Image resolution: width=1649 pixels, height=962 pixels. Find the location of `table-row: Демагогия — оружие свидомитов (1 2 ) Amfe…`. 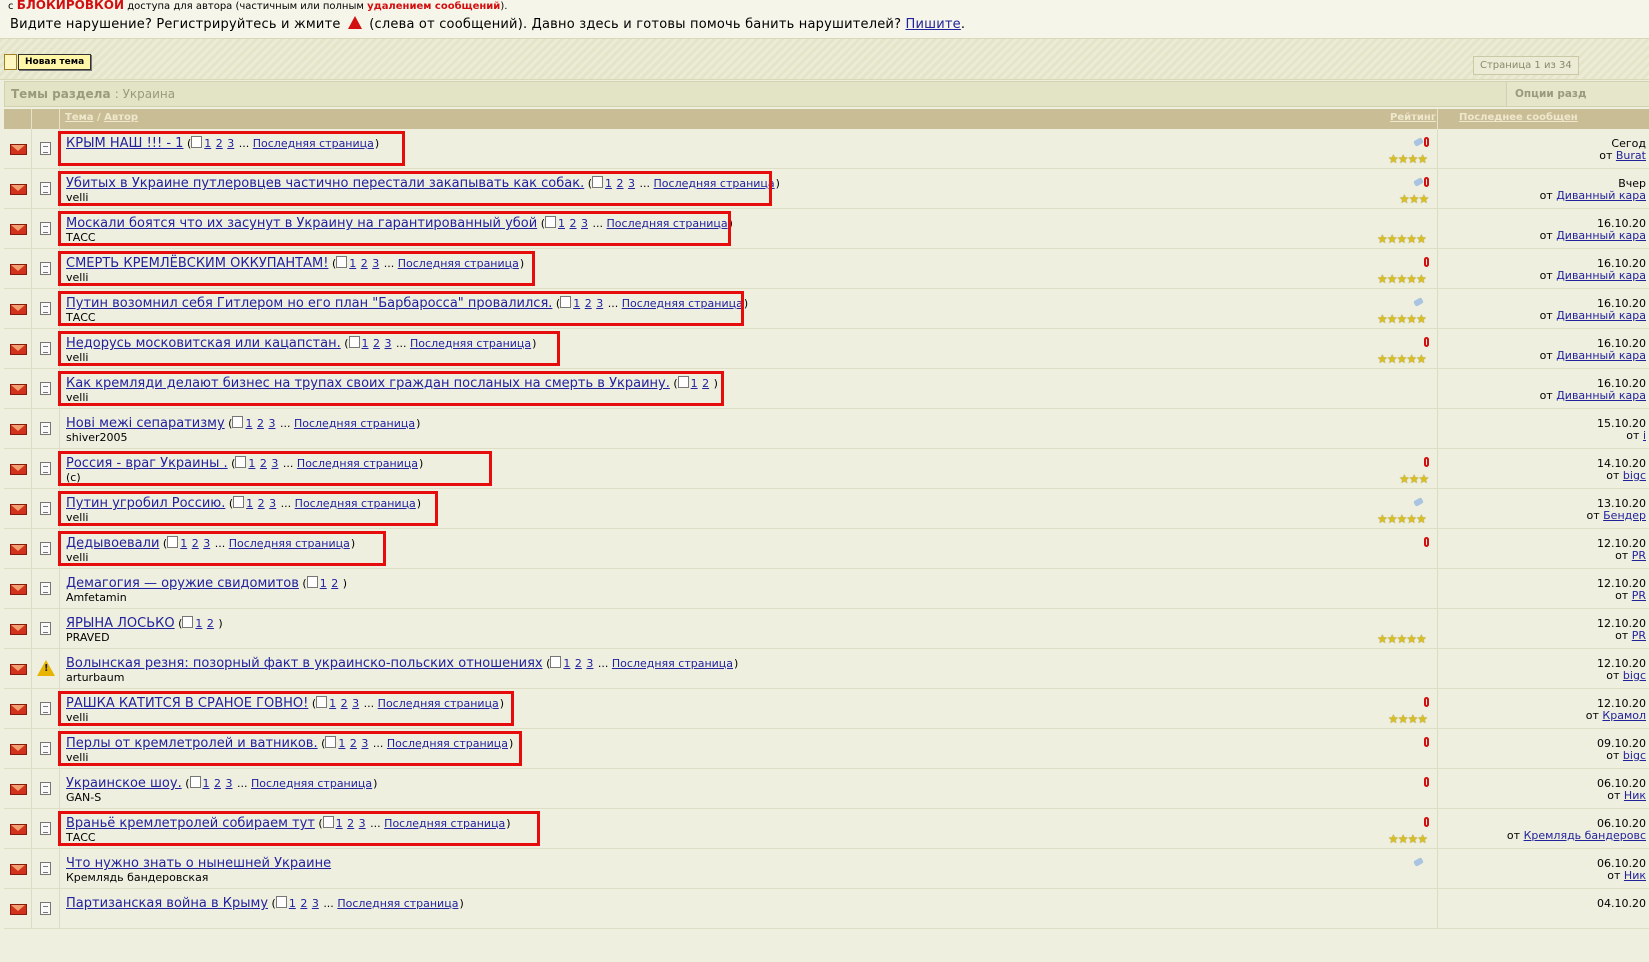

table-row: Демагогия — оружие свидомитов (1 2 ) Amfe… is located at coordinates (826, 589).